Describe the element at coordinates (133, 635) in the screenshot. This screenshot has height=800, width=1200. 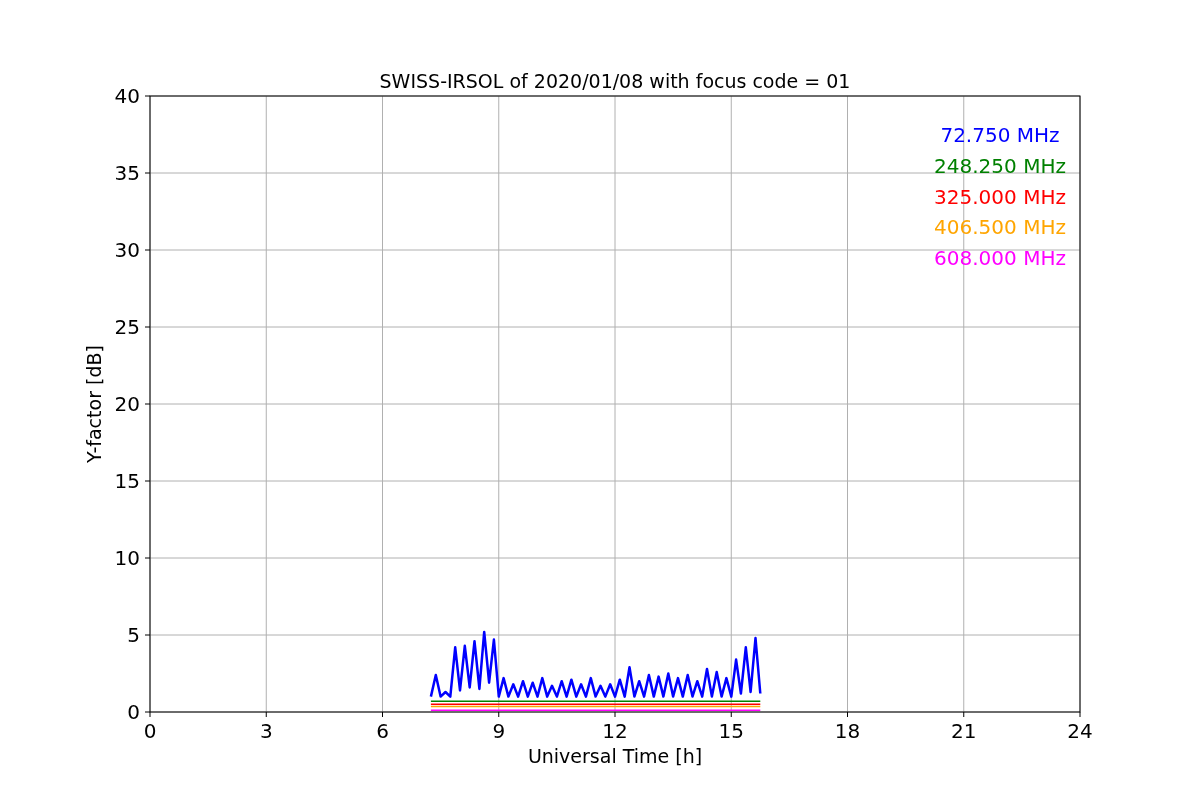
I see `y-tick-label: 5` at that location.